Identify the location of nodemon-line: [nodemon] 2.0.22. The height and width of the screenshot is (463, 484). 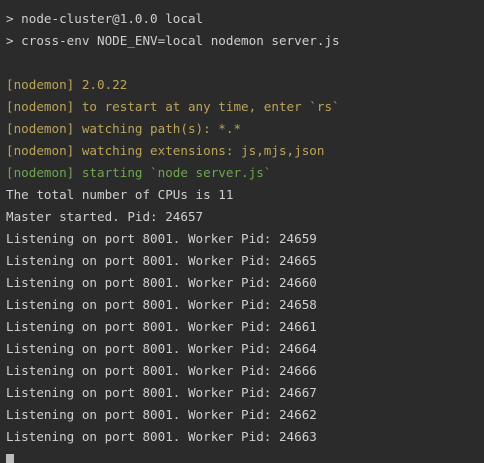
(67, 84).